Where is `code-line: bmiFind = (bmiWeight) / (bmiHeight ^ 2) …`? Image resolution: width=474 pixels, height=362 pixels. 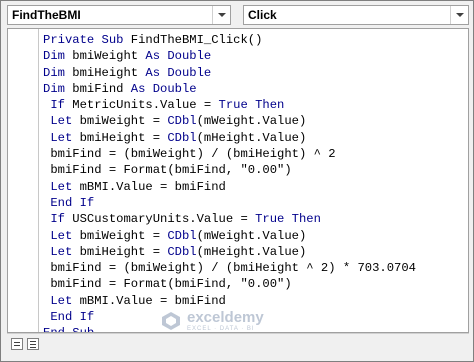 code-line: bmiFind = (bmiWeight) / (bmiHeight ^ 2) … is located at coordinates (229, 268).